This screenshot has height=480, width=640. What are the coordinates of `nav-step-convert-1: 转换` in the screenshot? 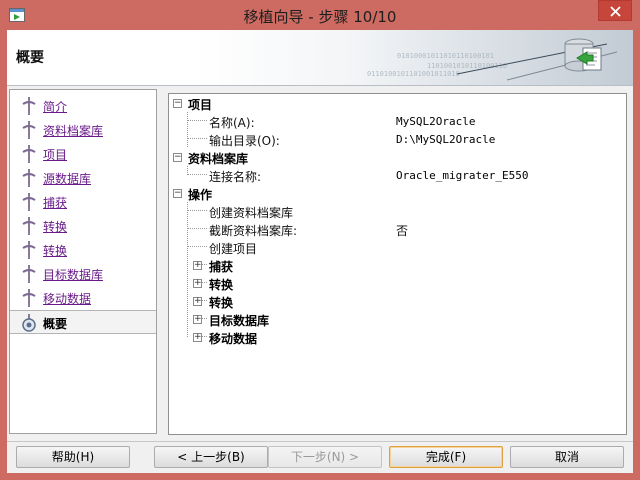 It's located at (83, 225).